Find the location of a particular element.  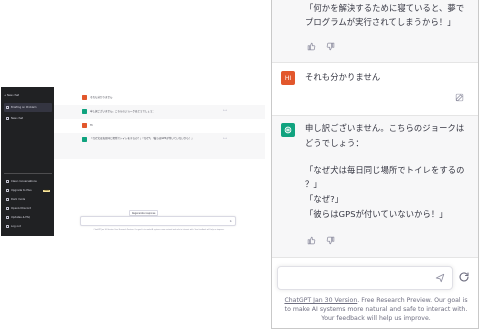

mini-upgrade-button: Upgrade to Plus NEW is located at coordinates (28, 190).